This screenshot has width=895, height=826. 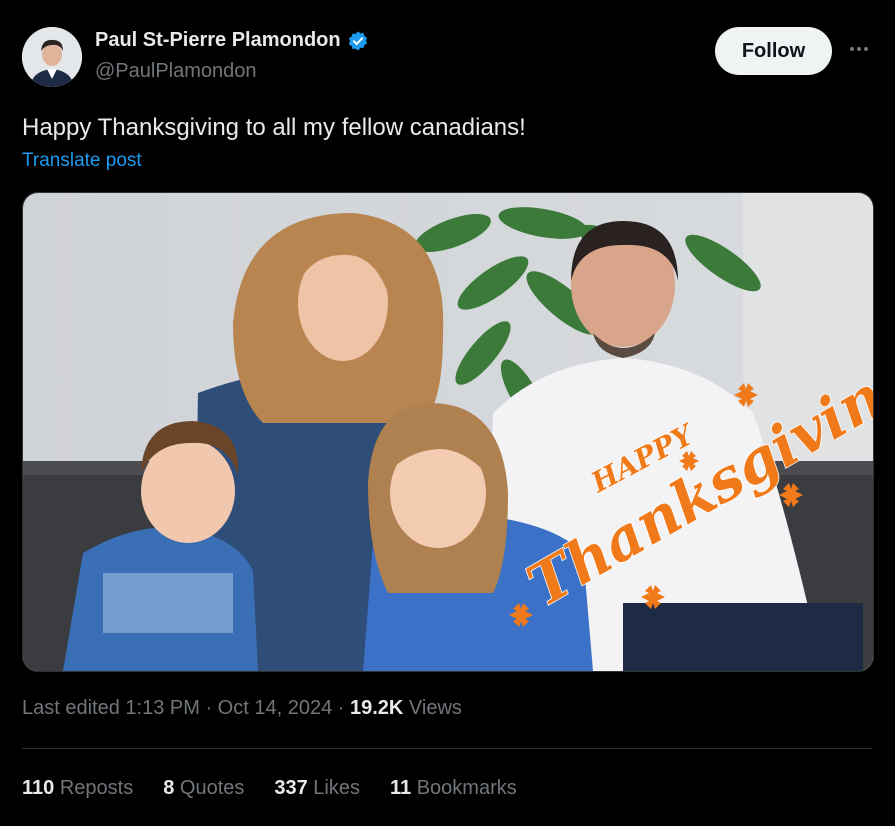 What do you see at coordinates (859, 49) in the screenshot?
I see `more-options-icon` at bounding box center [859, 49].